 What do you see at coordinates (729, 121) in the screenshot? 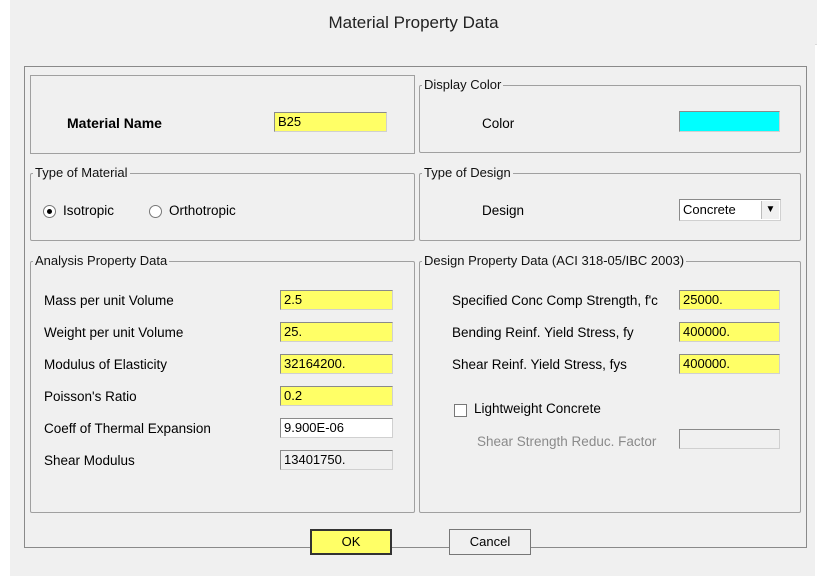
I see `color-swatch` at bounding box center [729, 121].